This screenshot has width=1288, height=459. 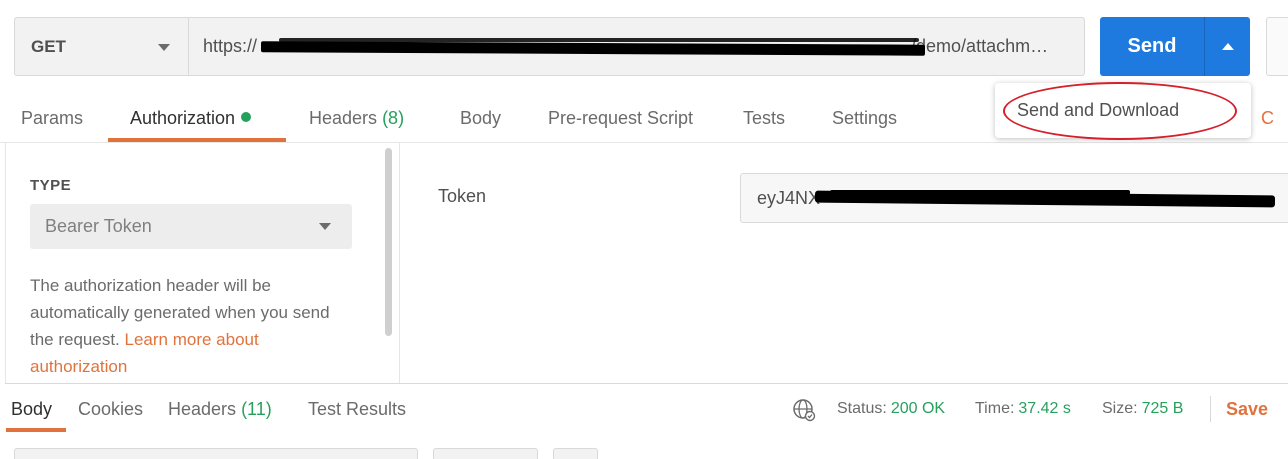 I want to click on divider, so click(x=1210, y=409).